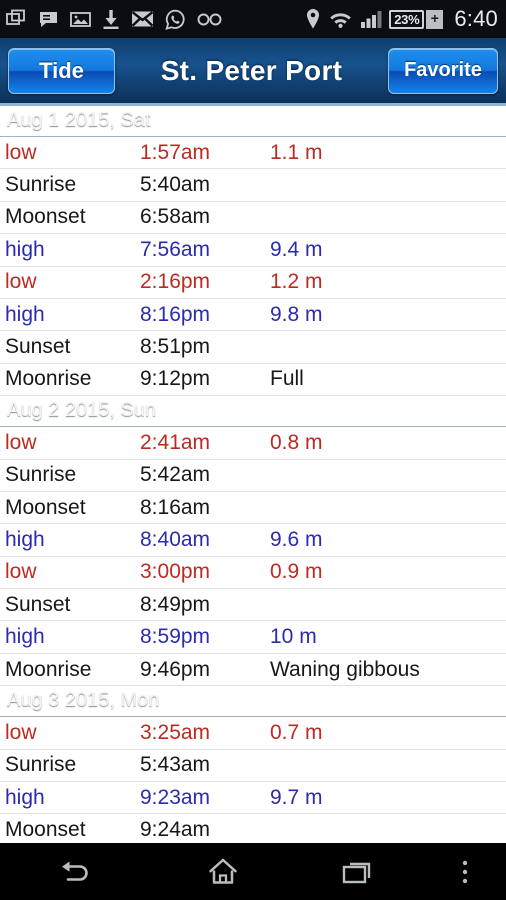  I want to click on cellular-signal-icon, so click(371, 19).